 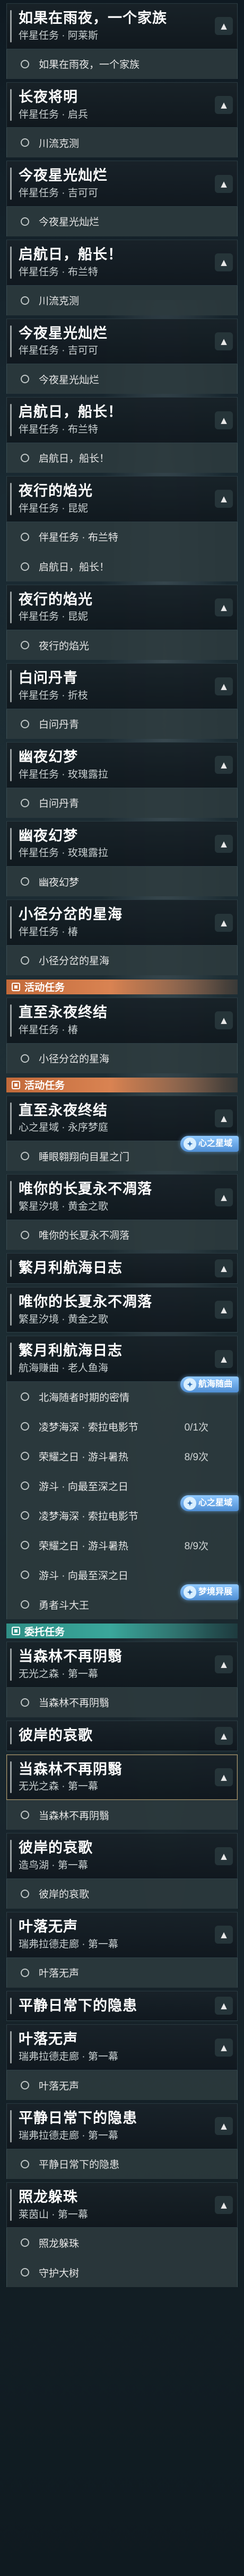 I want to click on subtask-item: 幽夜幻梦, so click(x=122, y=882).